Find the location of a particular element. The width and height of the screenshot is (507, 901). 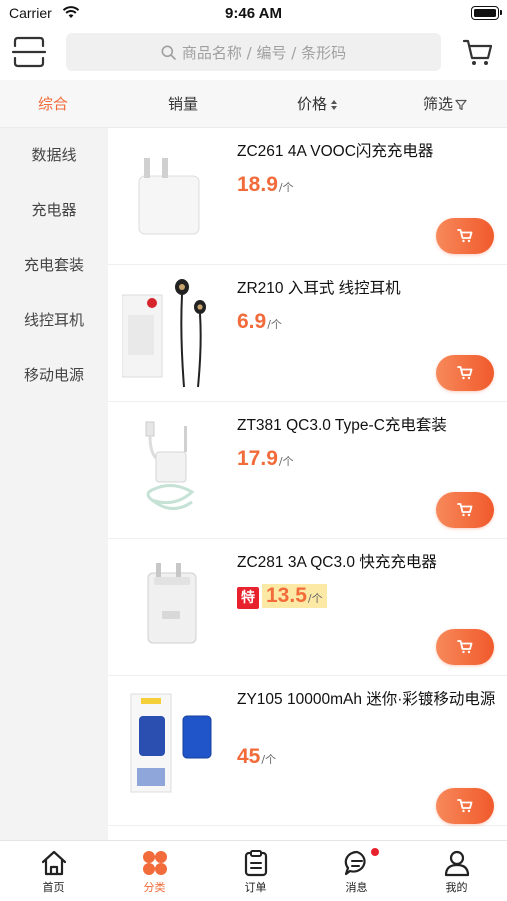

product-price: 特 13.5 /个 is located at coordinates (282, 596).